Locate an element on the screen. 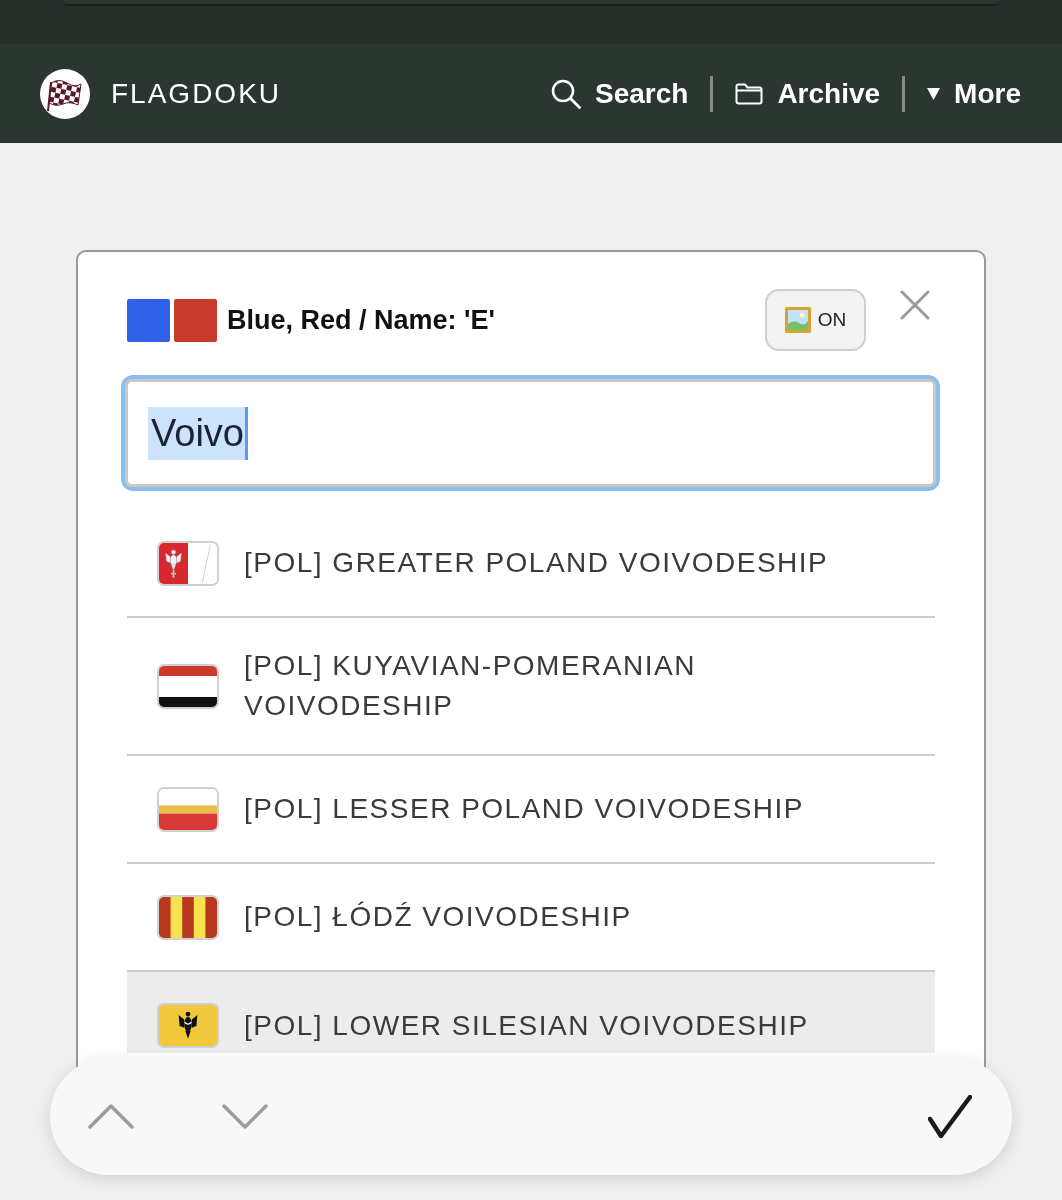 The image size is (1062, 1200). result-label: [POL] LESSER POLAND VOIVODESHIP is located at coordinates (524, 809).